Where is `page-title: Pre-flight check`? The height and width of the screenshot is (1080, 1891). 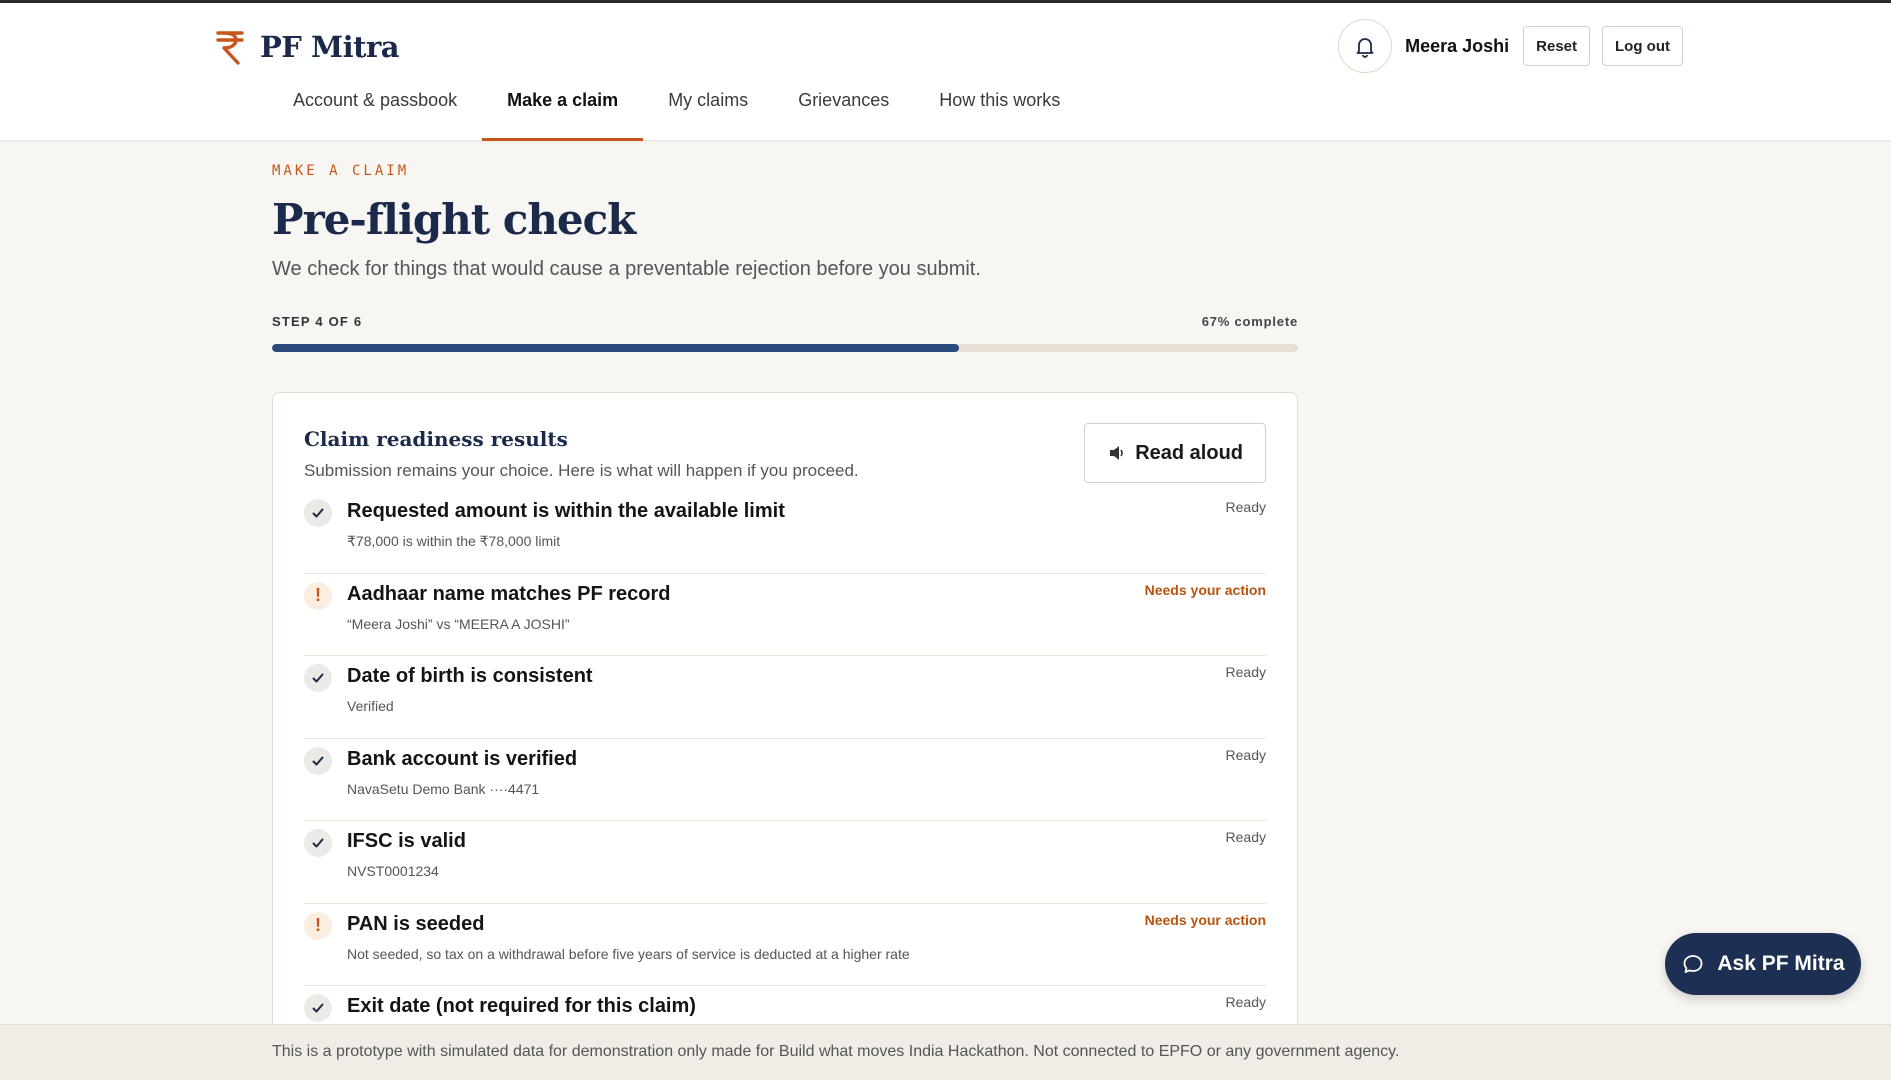 page-title: Pre-flight check is located at coordinates (454, 219).